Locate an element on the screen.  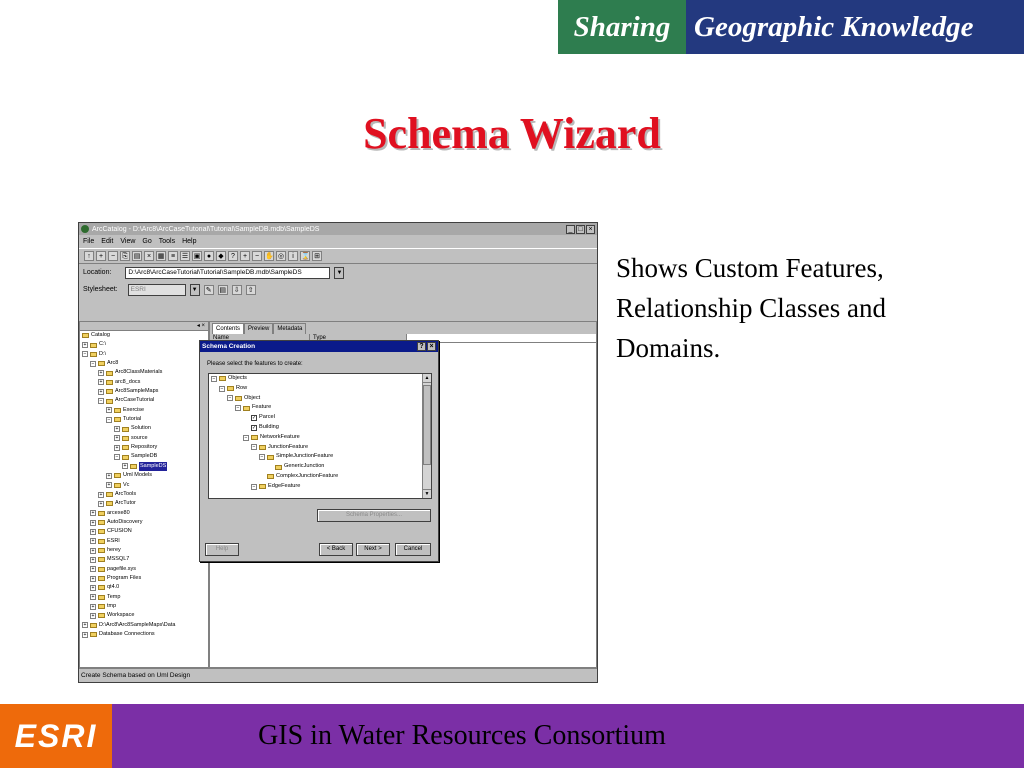
feature-tree-node: ComplexJunctionFeature is located at coordinates (320, 477).